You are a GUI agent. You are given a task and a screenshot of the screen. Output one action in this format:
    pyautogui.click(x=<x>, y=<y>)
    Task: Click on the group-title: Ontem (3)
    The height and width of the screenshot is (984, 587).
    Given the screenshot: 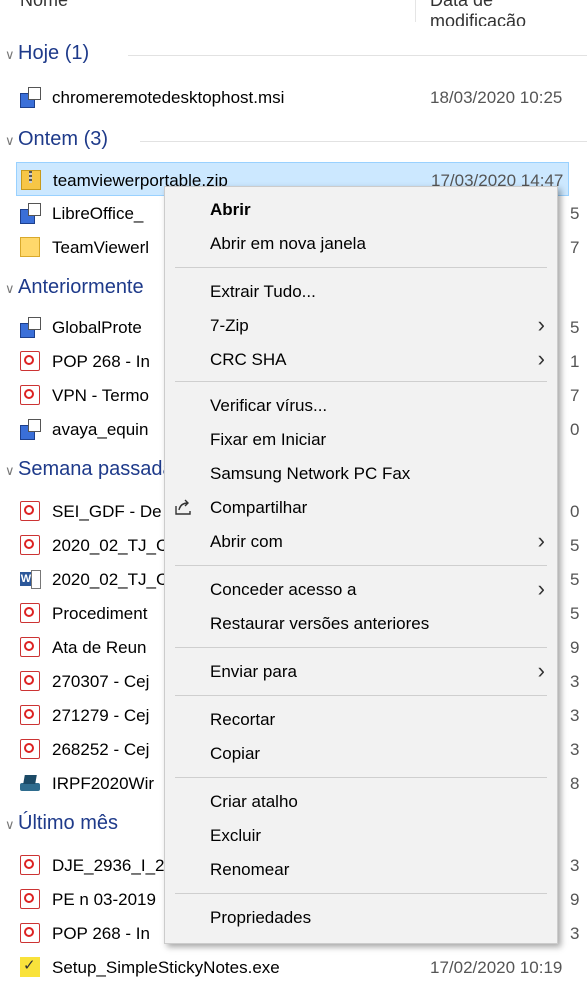 What is the action you would take?
    pyautogui.click(x=63, y=139)
    